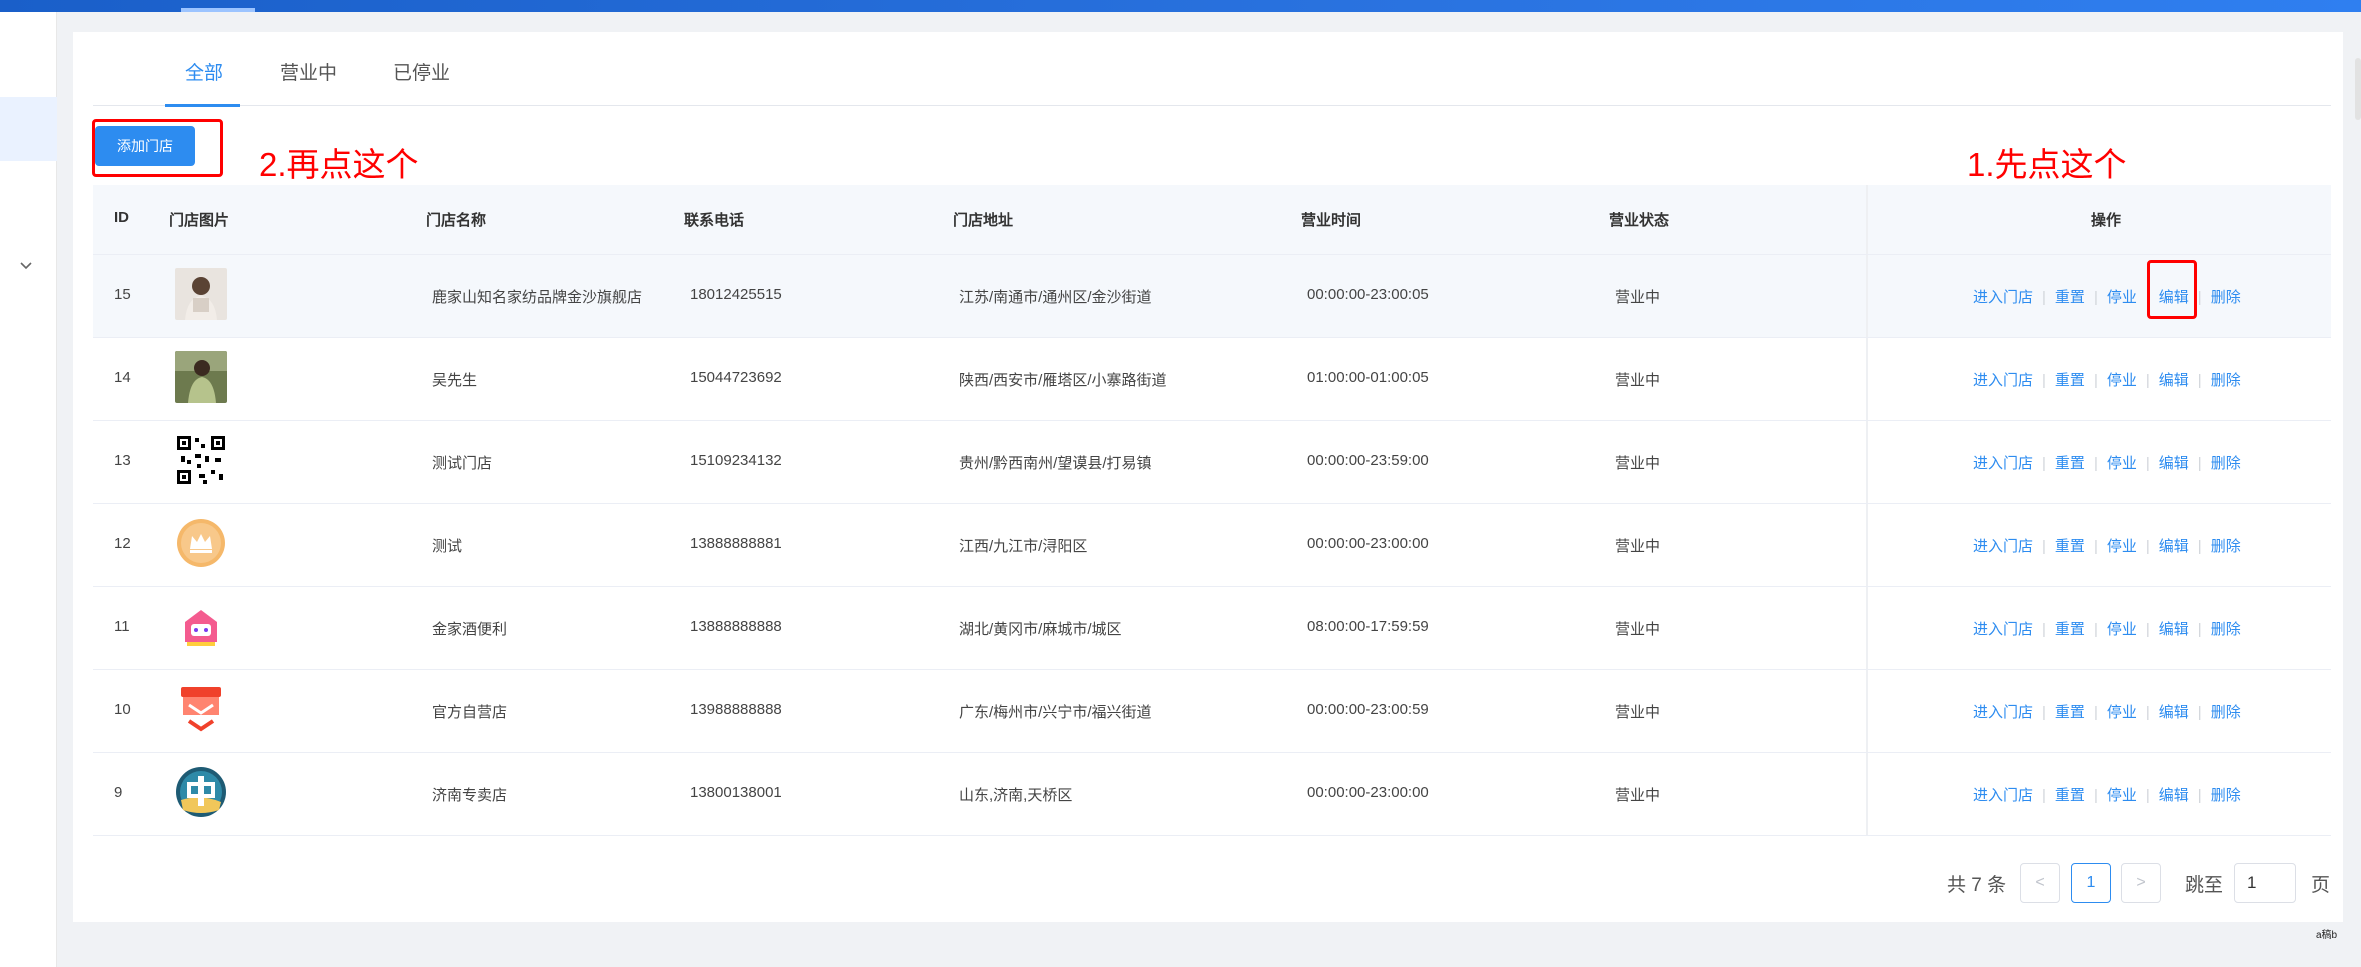 The height and width of the screenshot is (967, 2361). I want to click on scrollbar, so click(2358, 89).